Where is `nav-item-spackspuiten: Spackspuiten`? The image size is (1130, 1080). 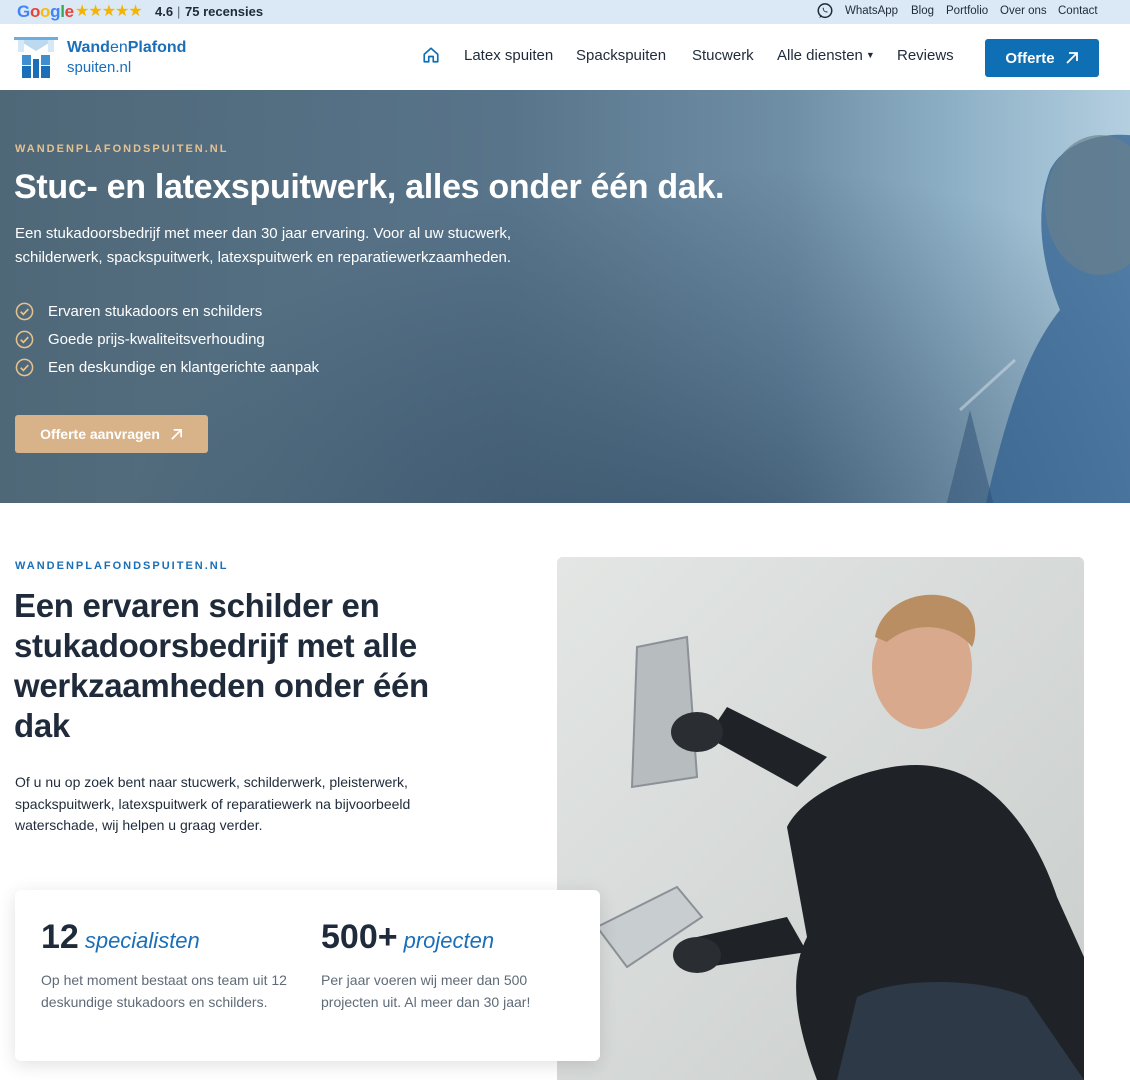
nav-item-spackspuiten: Spackspuiten is located at coordinates (621, 55).